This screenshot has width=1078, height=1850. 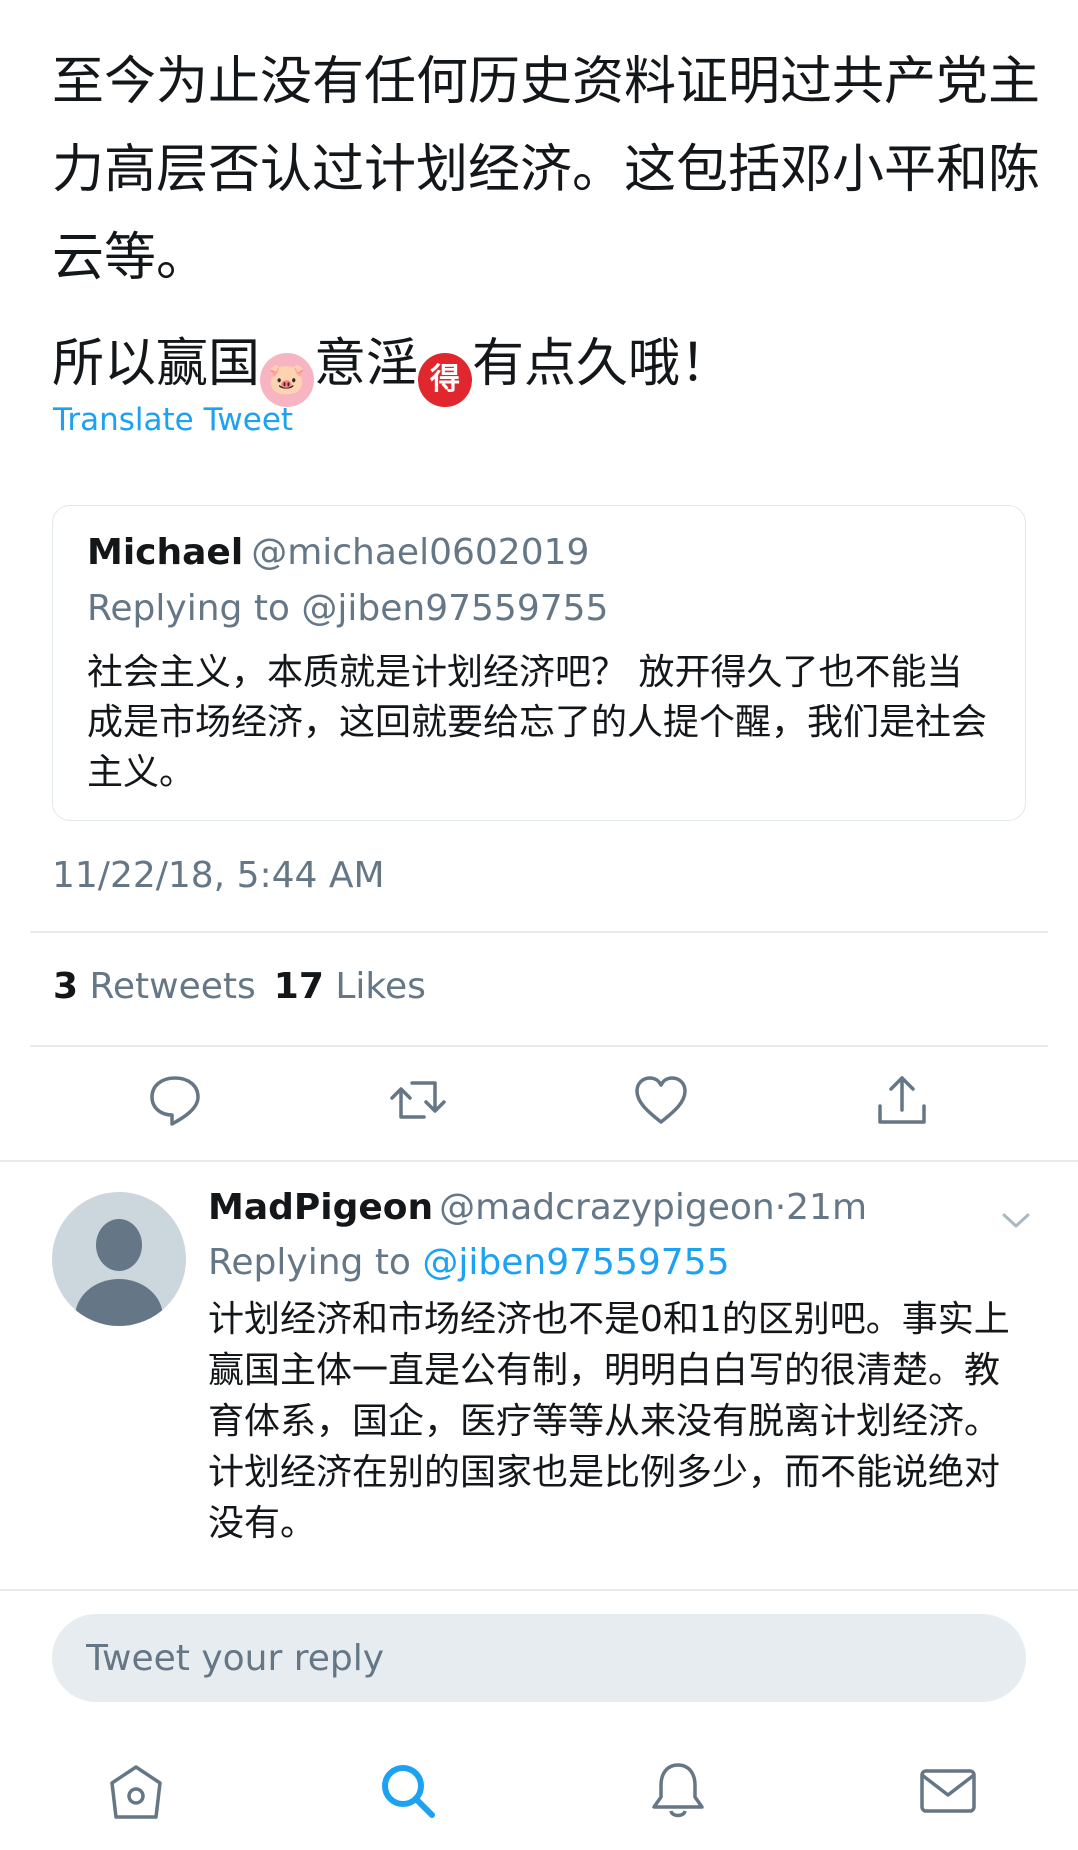 I want to click on bottom-bar, so click(x=539, y=1719).